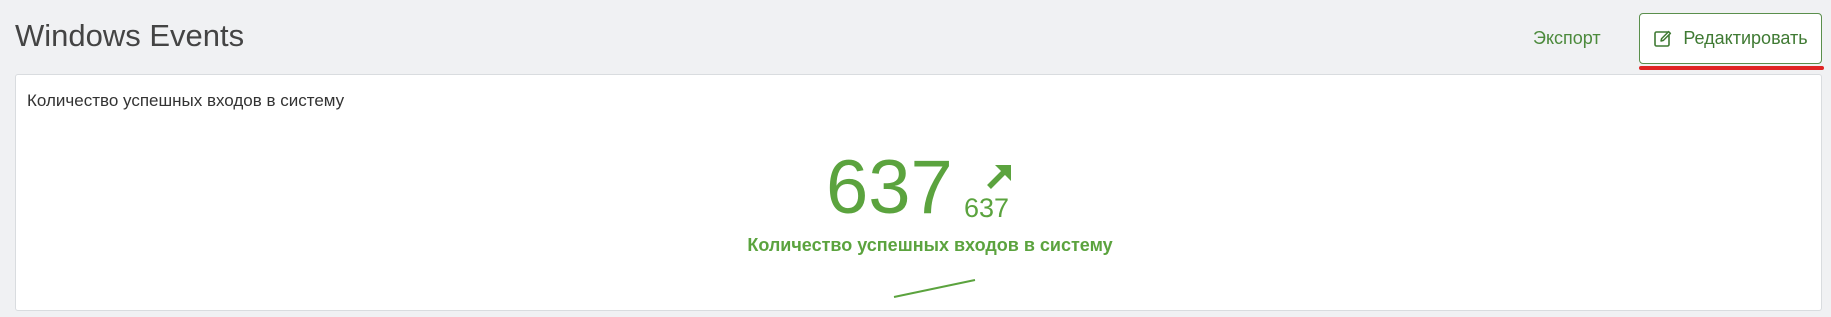 The width and height of the screenshot is (1831, 317). What do you see at coordinates (1731, 68) in the screenshot?
I see `highlight-underline` at bounding box center [1731, 68].